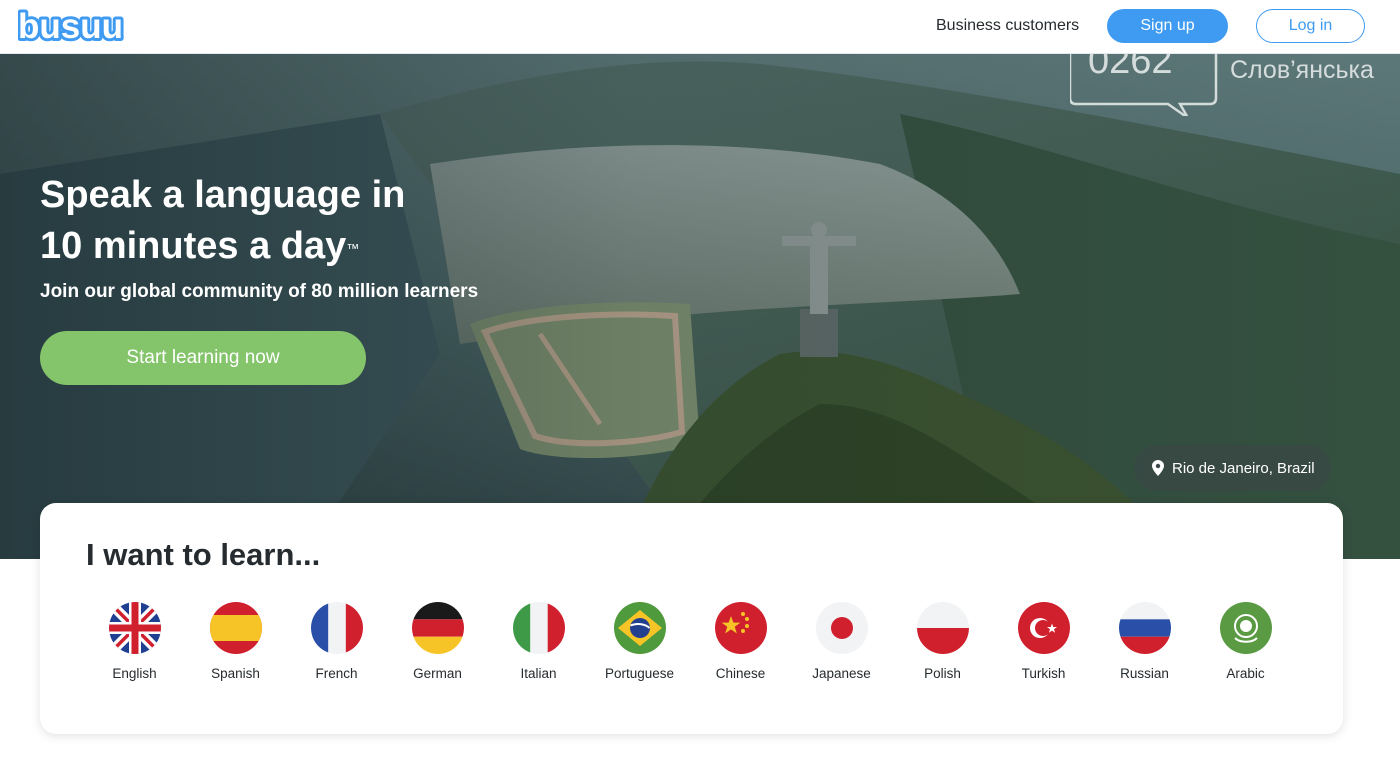  I want to click on language-option-italian: Italian, so click(538, 641).